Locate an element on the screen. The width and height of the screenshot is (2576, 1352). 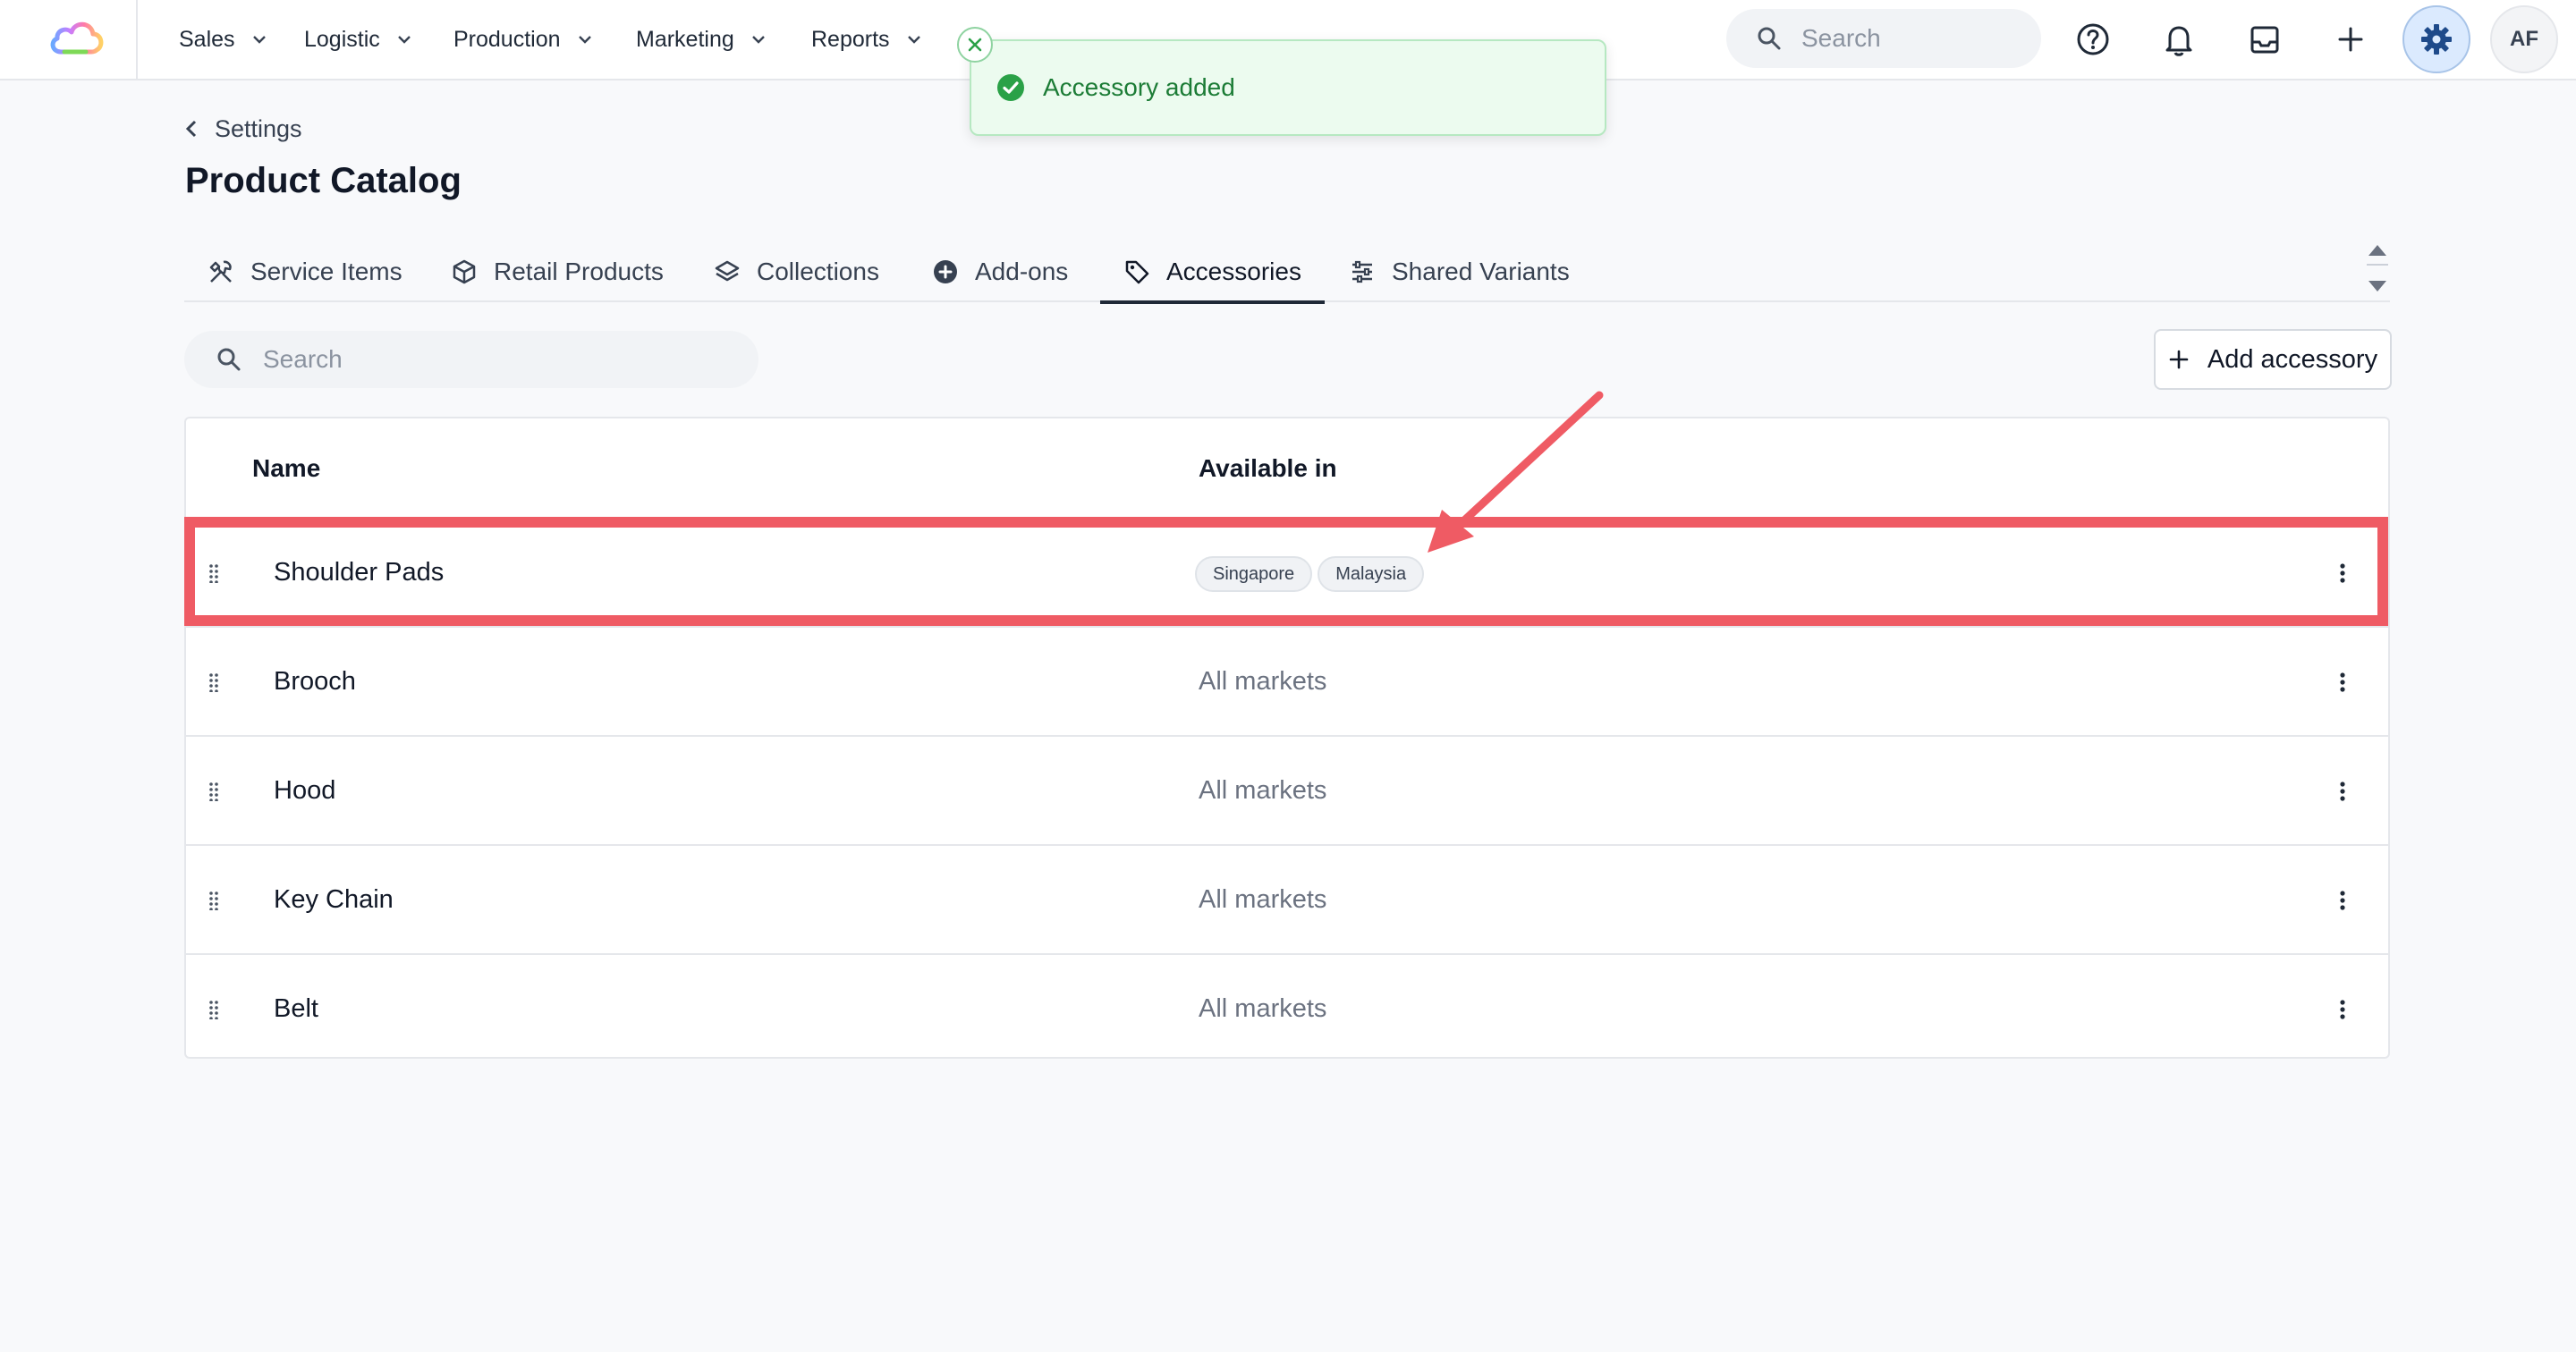
inbox-button is located at coordinates (2265, 39).